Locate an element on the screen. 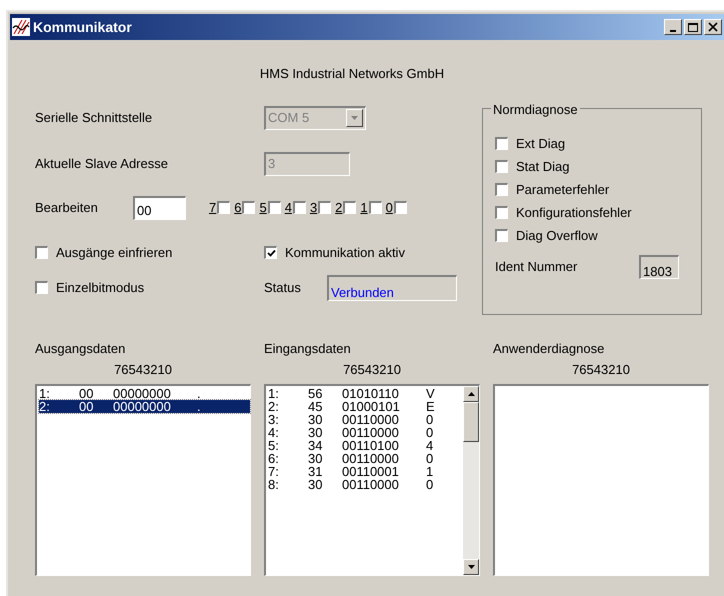 This screenshot has width=724, height=596. bit-label: 7 is located at coordinates (212, 207).